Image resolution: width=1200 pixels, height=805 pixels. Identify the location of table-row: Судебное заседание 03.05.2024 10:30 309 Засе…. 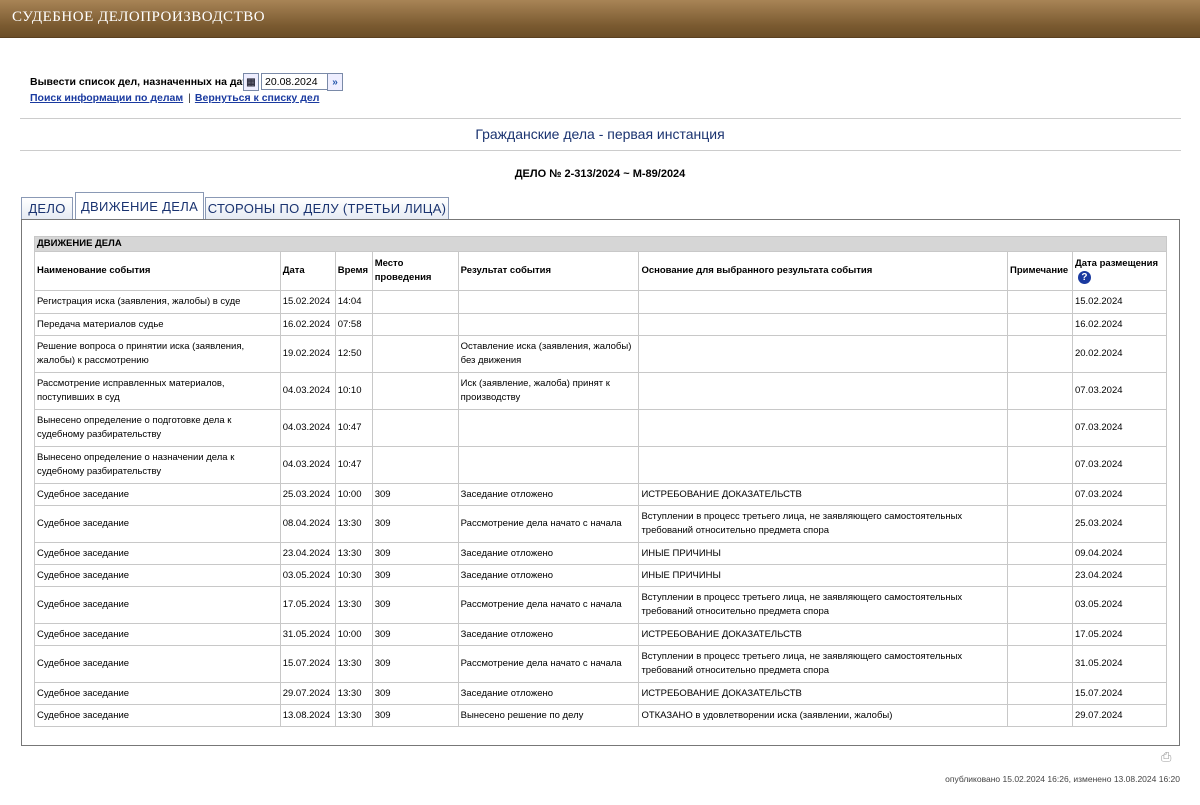
(601, 575).